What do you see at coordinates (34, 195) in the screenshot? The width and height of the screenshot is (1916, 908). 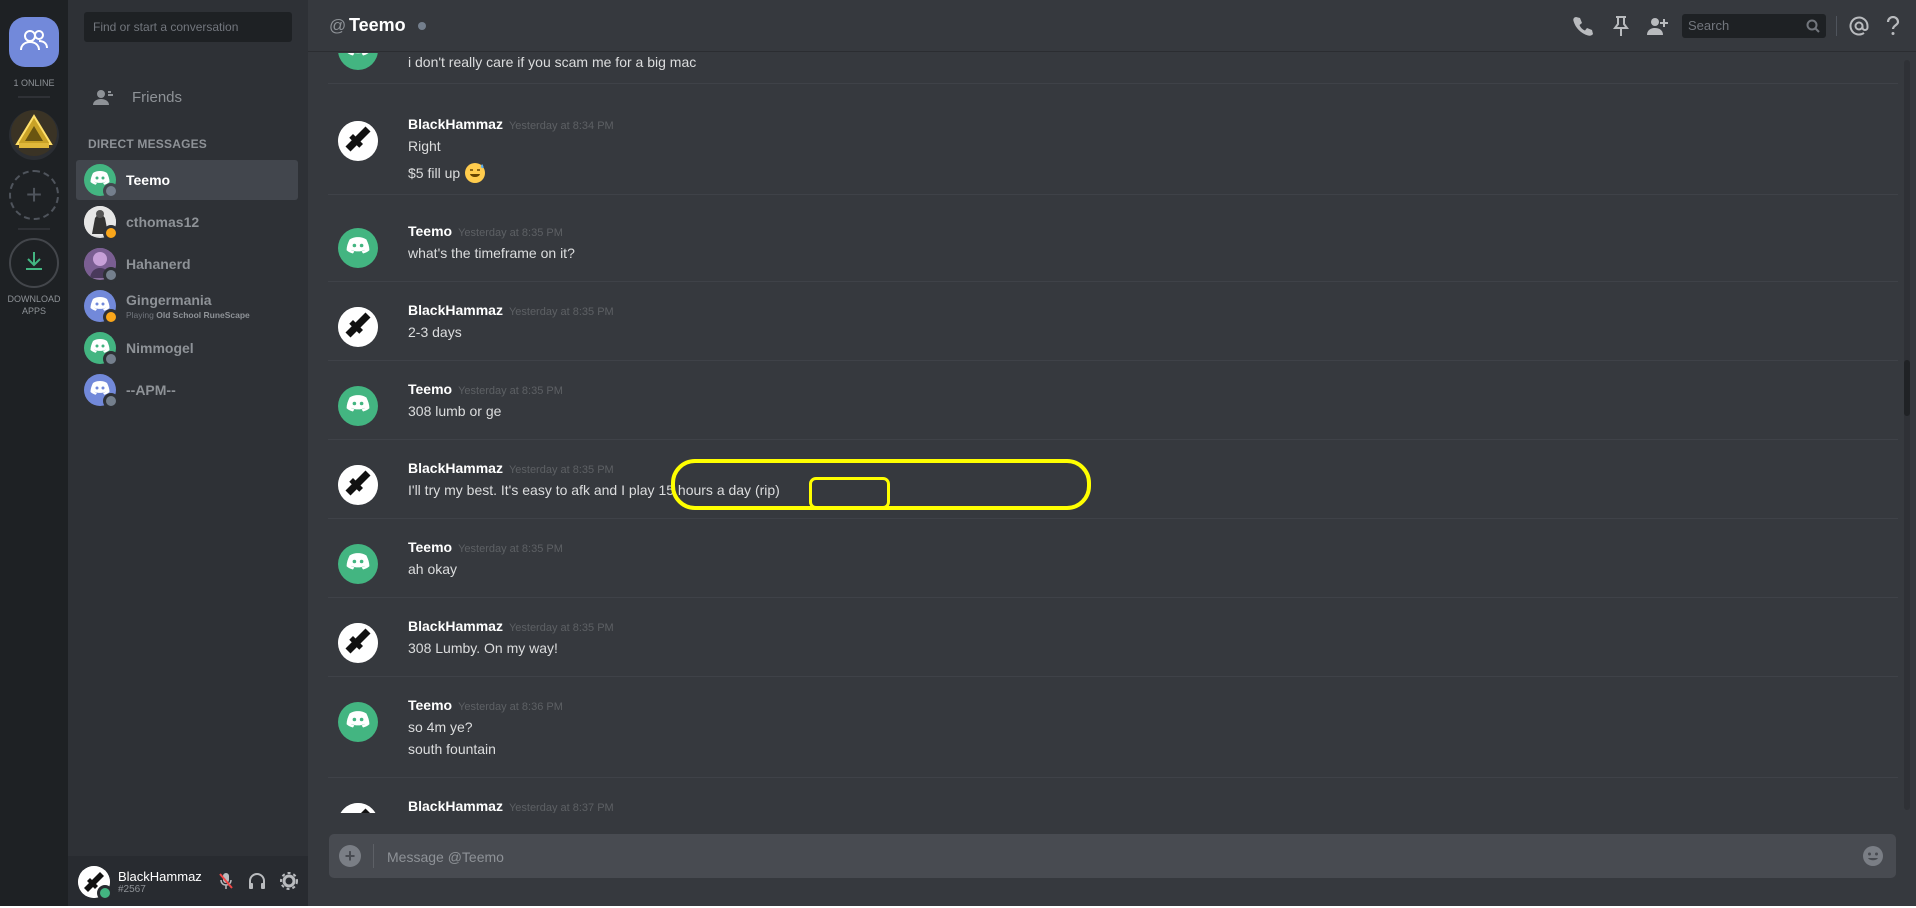 I see `add-server-button: +` at bounding box center [34, 195].